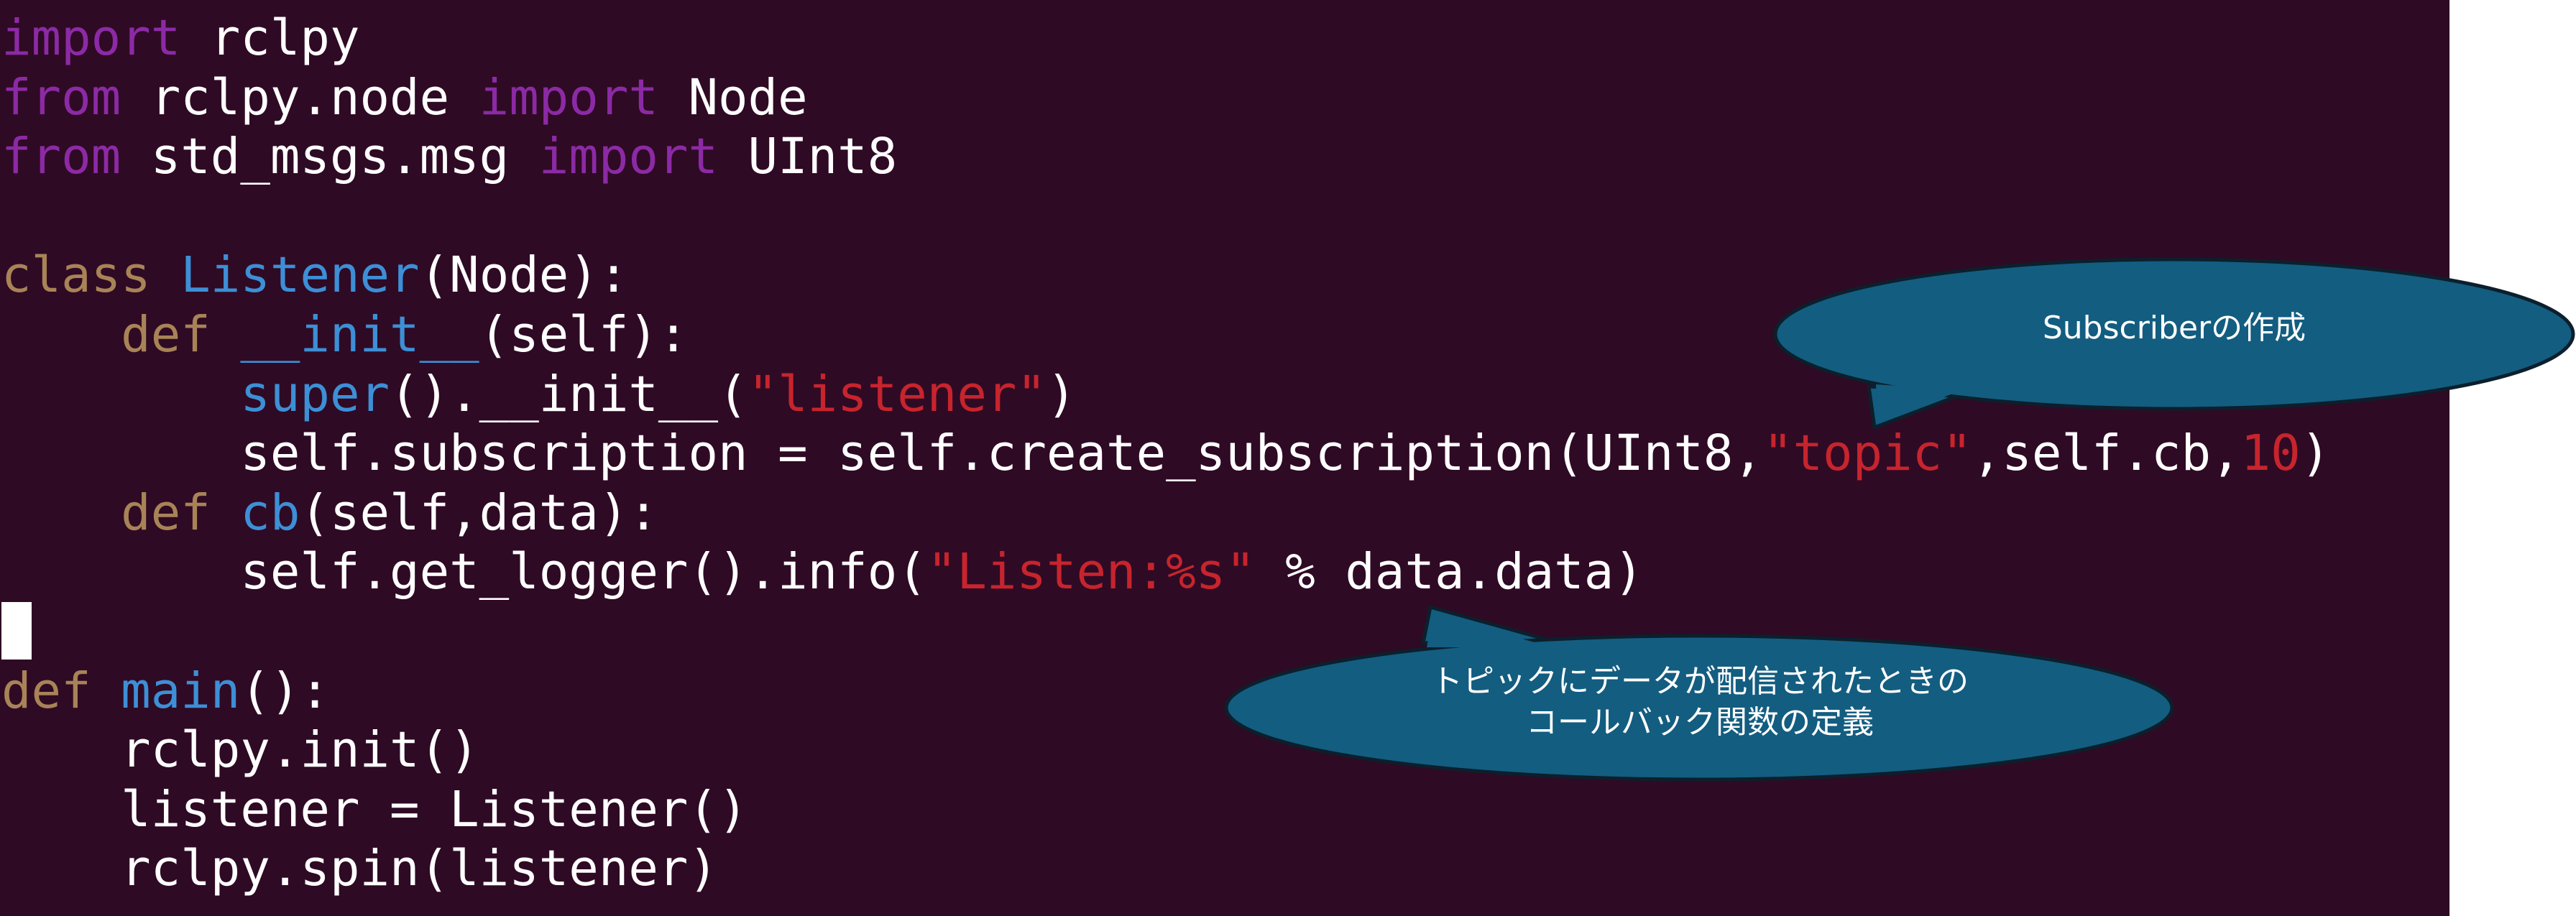 This screenshot has height=916, width=2576. What do you see at coordinates (374, 809) in the screenshot?
I see `code-token: listener = Listener()` at bounding box center [374, 809].